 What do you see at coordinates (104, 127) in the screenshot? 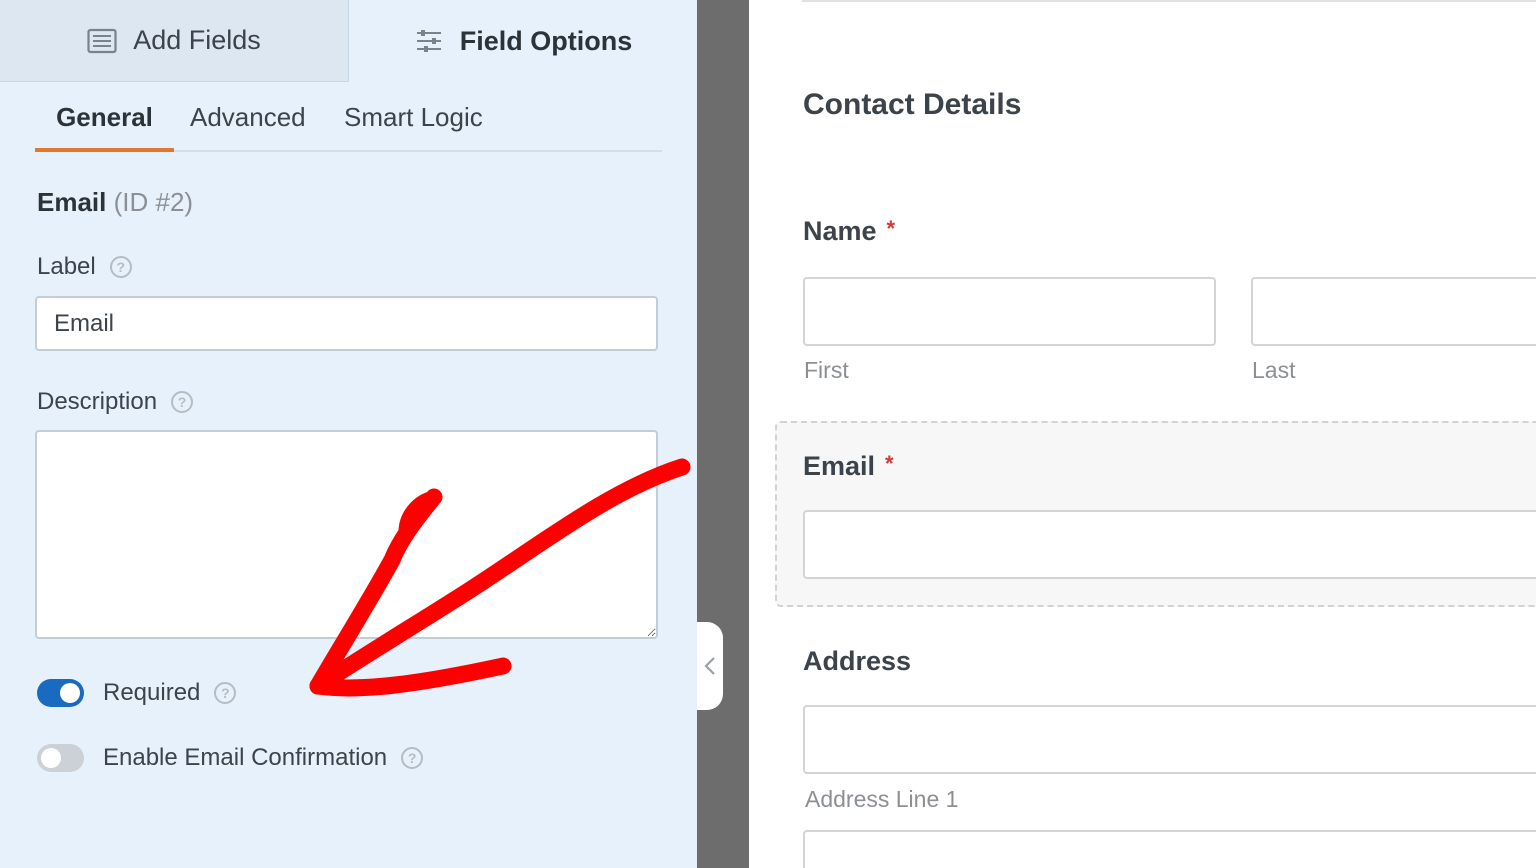
I see `subtab-general: General` at bounding box center [104, 127].